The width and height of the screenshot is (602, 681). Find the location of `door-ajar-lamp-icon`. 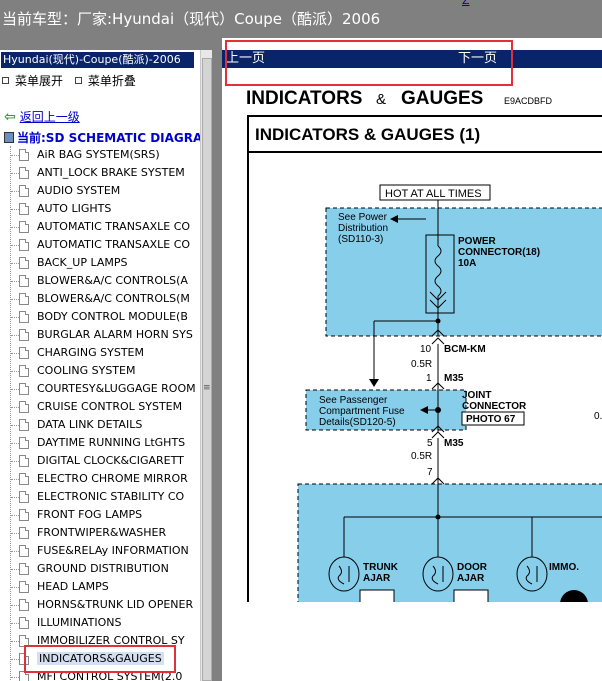

door-ajar-lamp-icon is located at coordinates (438, 574).